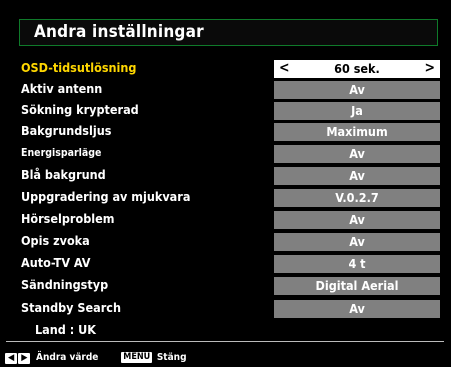 This screenshot has height=367, width=451. I want to click on menu-key-icon: MENU, so click(137, 357).